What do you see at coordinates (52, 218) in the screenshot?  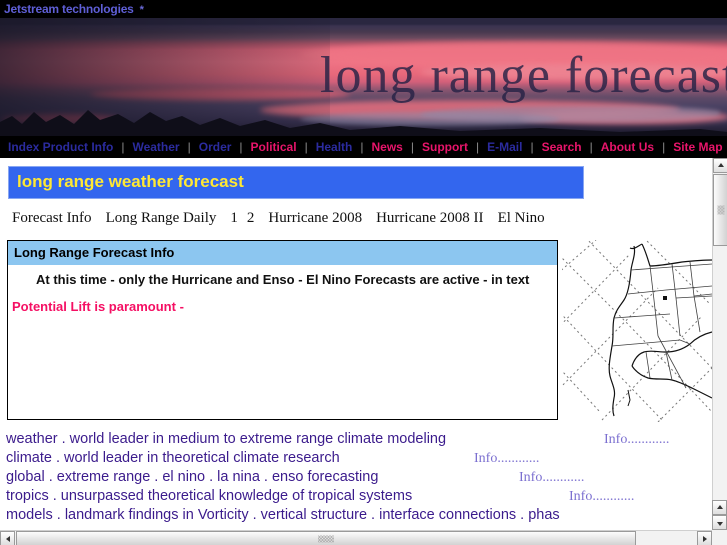 I see `forecast-link-forecast-info: Forecast Info` at bounding box center [52, 218].